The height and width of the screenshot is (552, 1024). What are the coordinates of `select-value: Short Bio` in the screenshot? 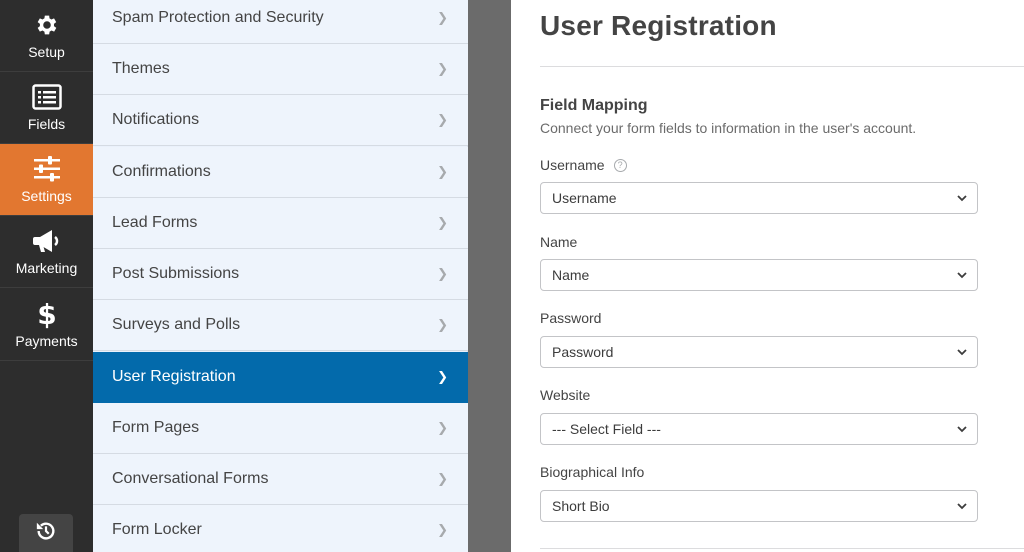 It's located at (581, 506).